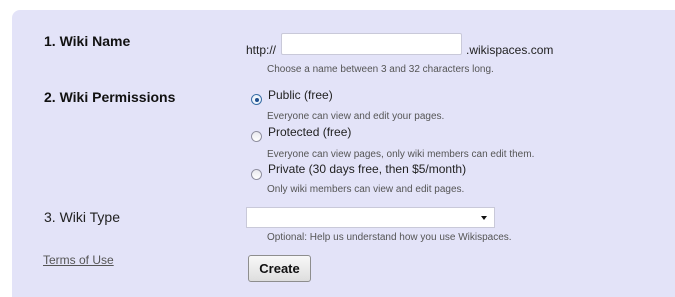 This screenshot has width=675, height=297. Describe the element at coordinates (279, 268) in the screenshot. I see `create-button: Create` at that location.